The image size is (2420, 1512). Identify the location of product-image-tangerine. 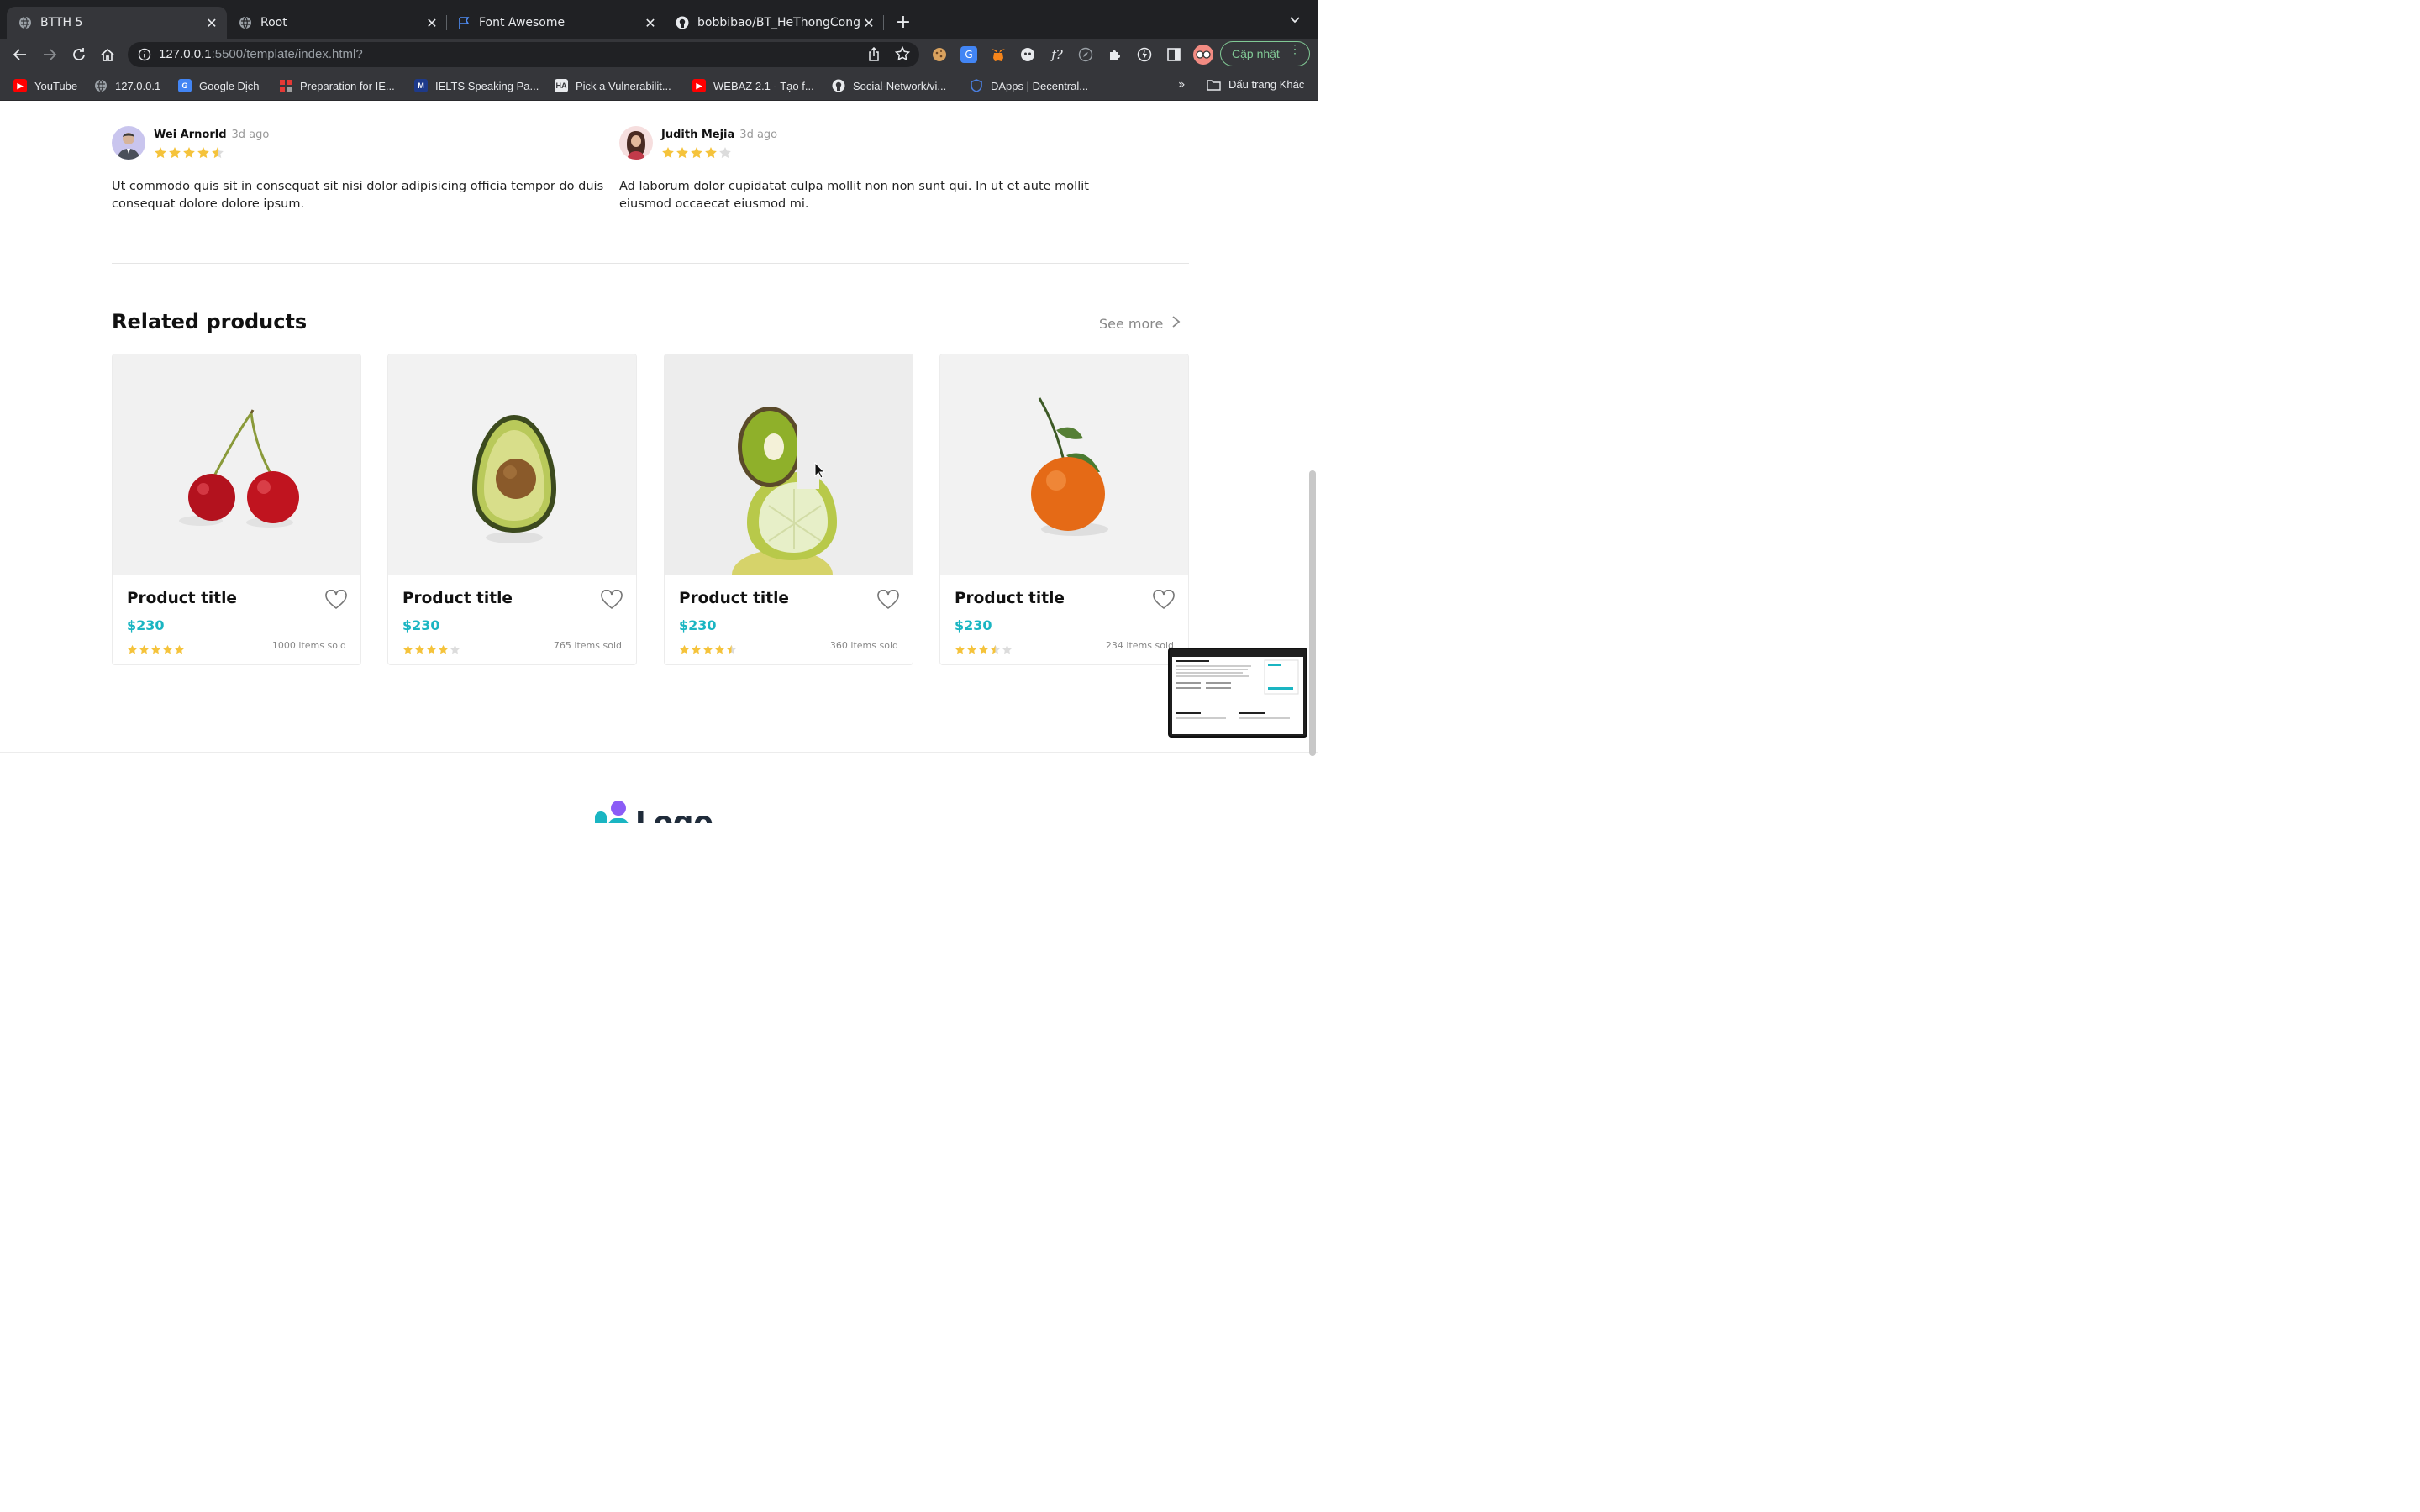
(1064, 464).